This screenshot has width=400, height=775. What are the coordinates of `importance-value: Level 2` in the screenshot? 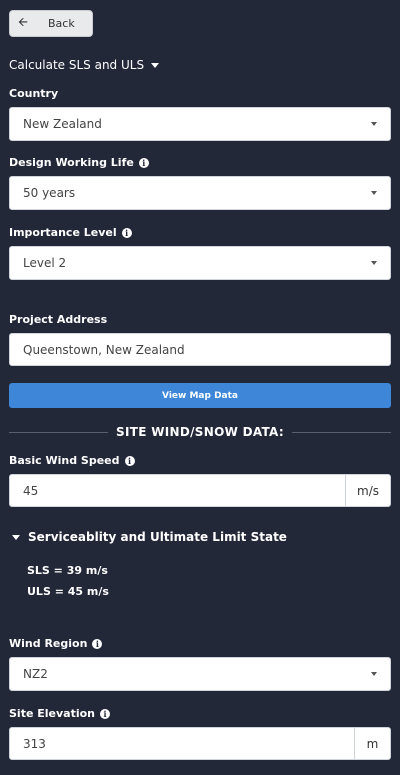 It's located at (45, 263).